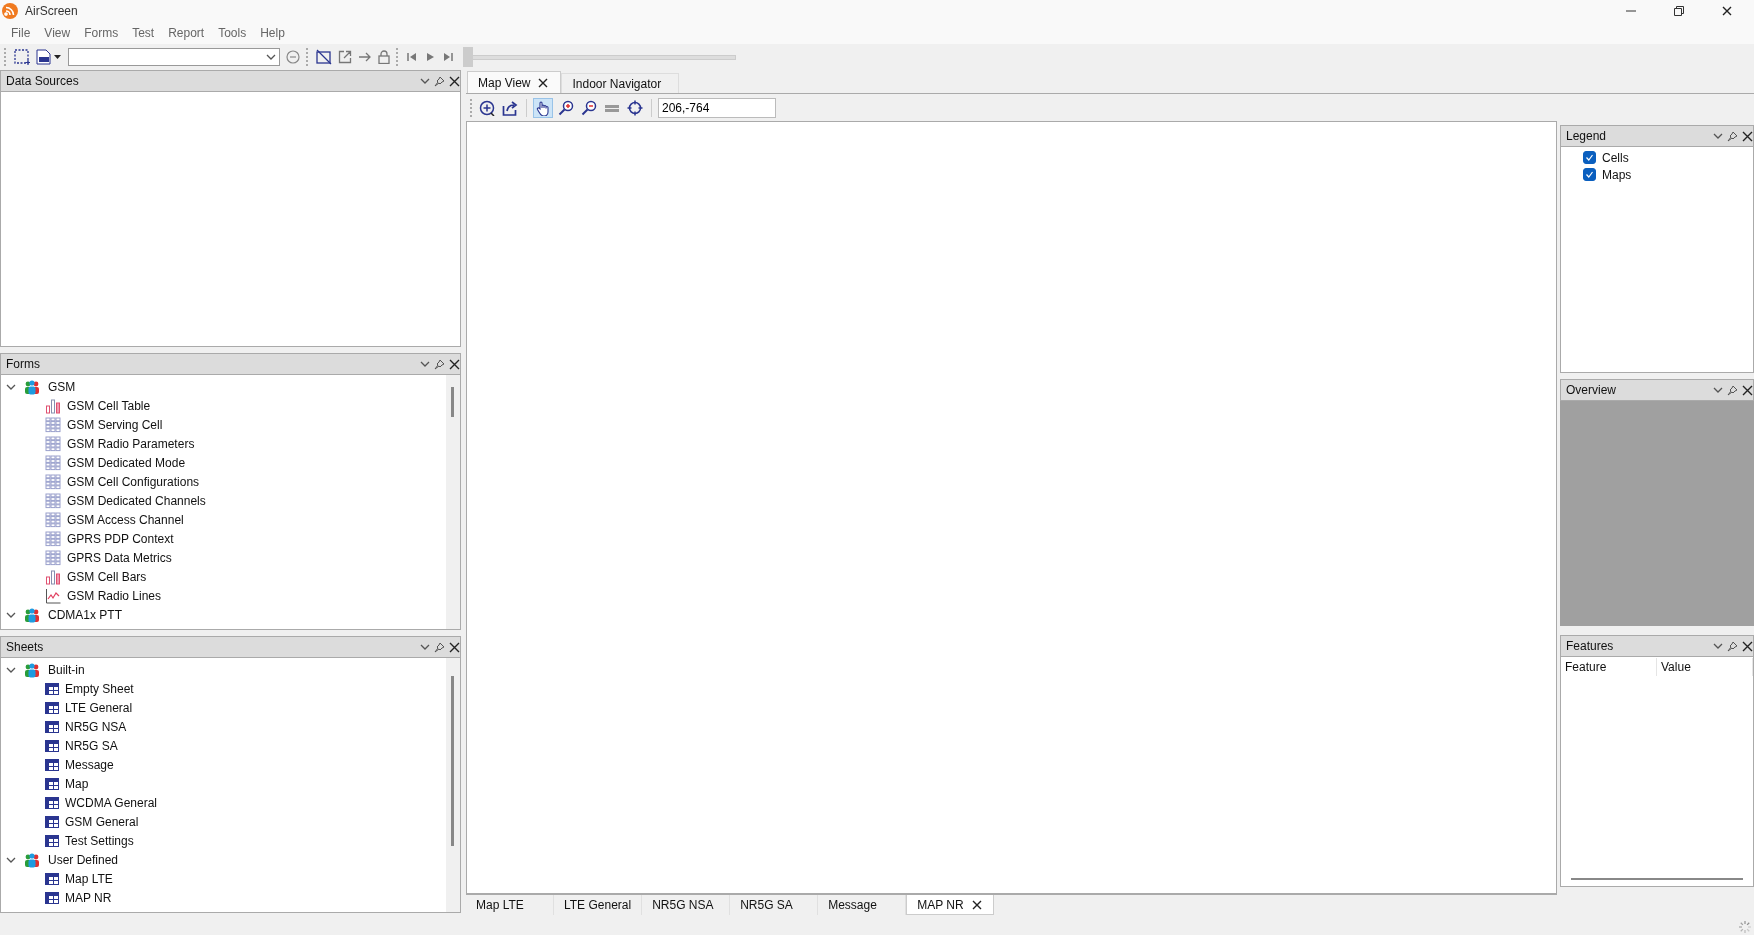 The width and height of the screenshot is (1754, 935). I want to click on log-file-icon, so click(49, 57).